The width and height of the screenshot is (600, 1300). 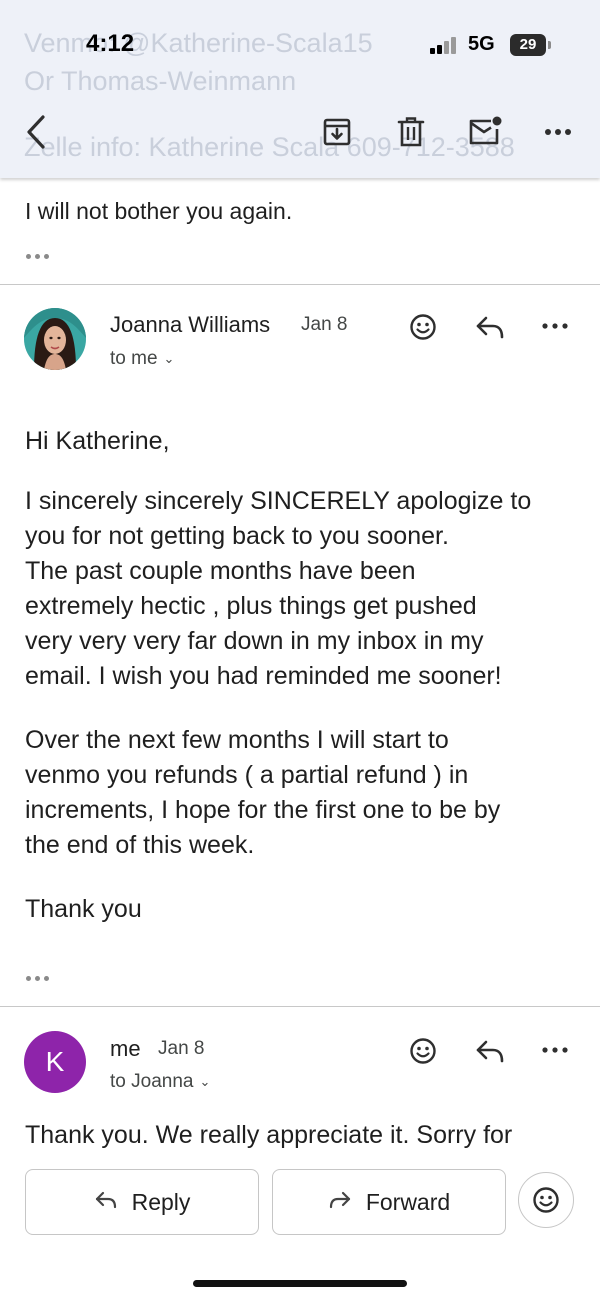 What do you see at coordinates (161, 1201) in the screenshot?
I see `reply-label: Reply` at bounding box center [161, 1201].